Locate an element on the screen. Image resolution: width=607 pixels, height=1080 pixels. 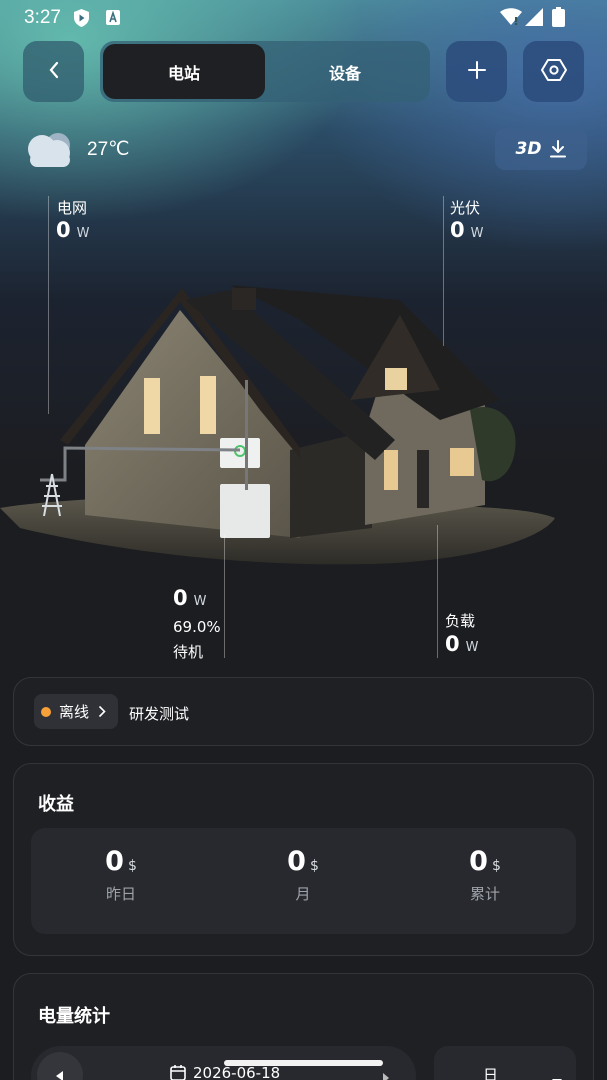
earnings-total-unit: $ is located at coordinates (496, 866).